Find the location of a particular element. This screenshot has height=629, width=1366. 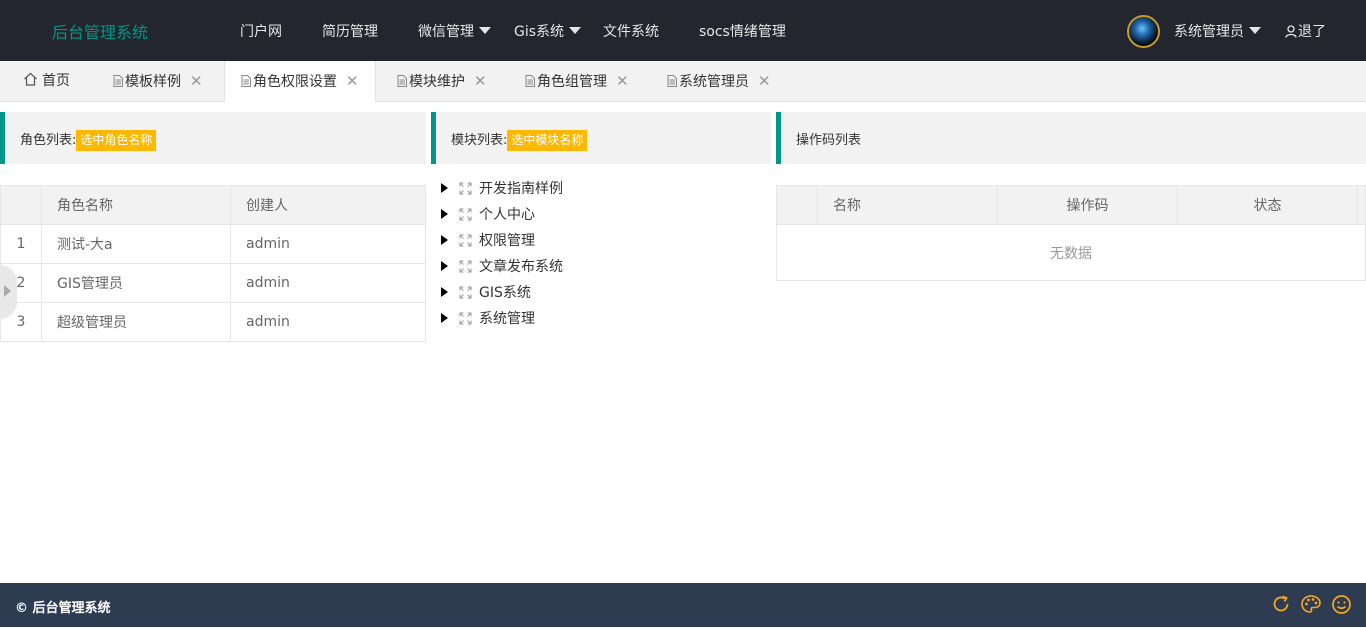

tab-template: 模板样例 ✕ is located at coordinates (158, 81).